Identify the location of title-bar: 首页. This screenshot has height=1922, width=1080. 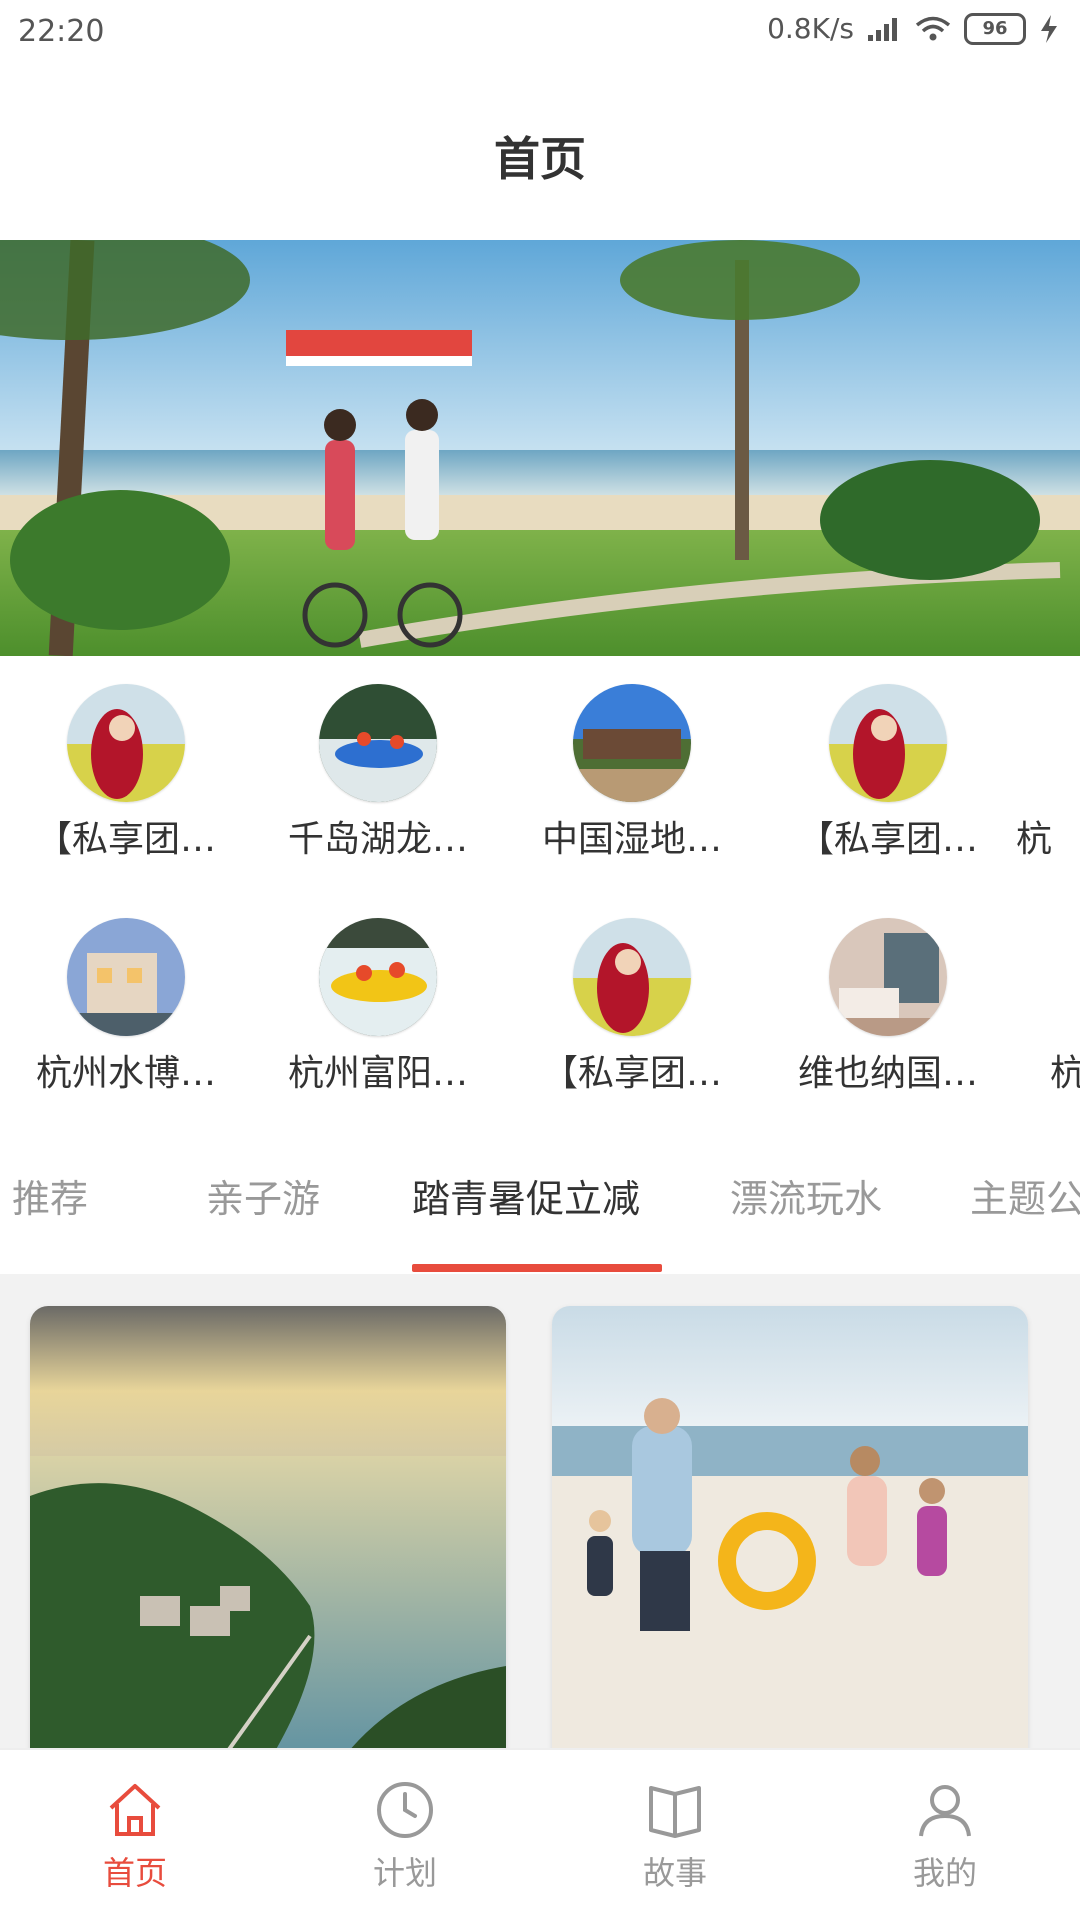
(540, 156).